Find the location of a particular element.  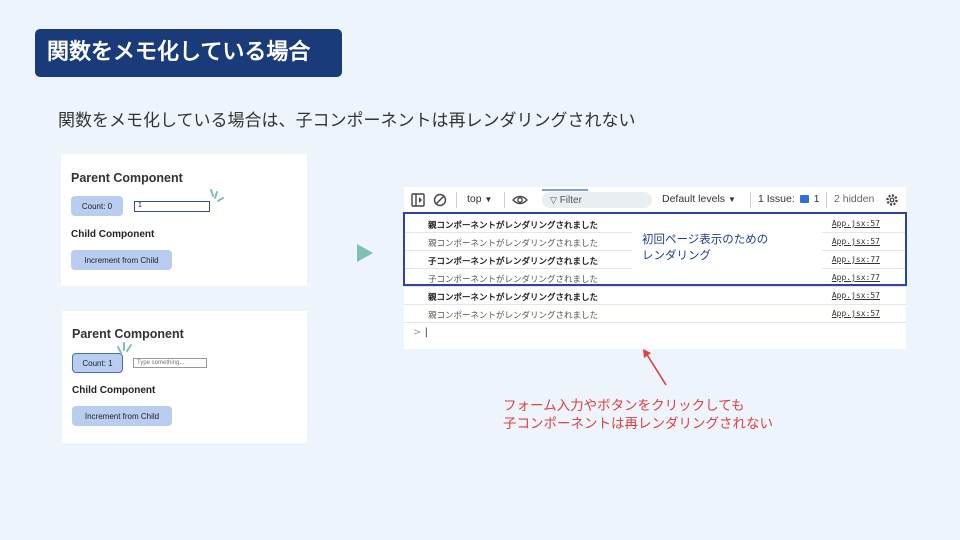

log-levels-dropdown: Default levels ▼ is located at coordinates (699, 199).